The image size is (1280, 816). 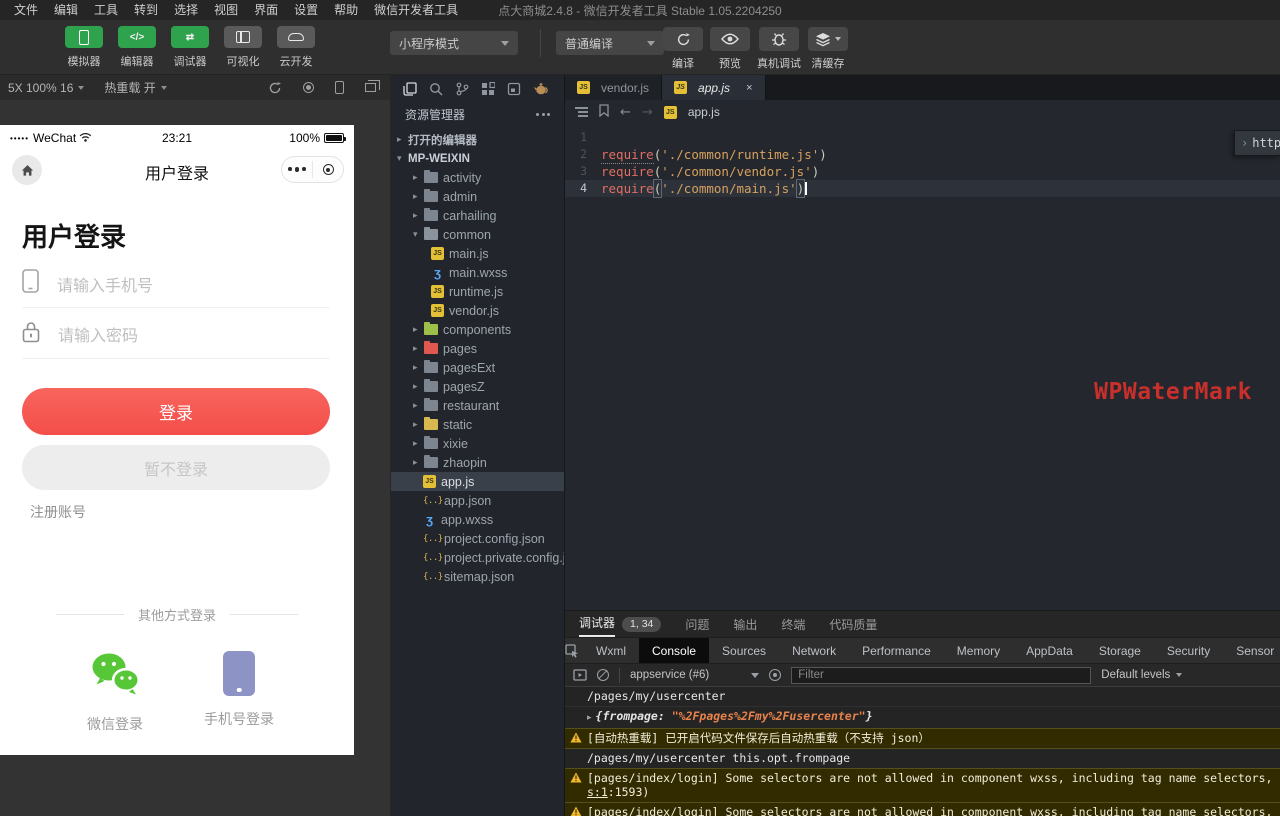 I want to click on menu-help: 帮助, so click(x=346, y=10).